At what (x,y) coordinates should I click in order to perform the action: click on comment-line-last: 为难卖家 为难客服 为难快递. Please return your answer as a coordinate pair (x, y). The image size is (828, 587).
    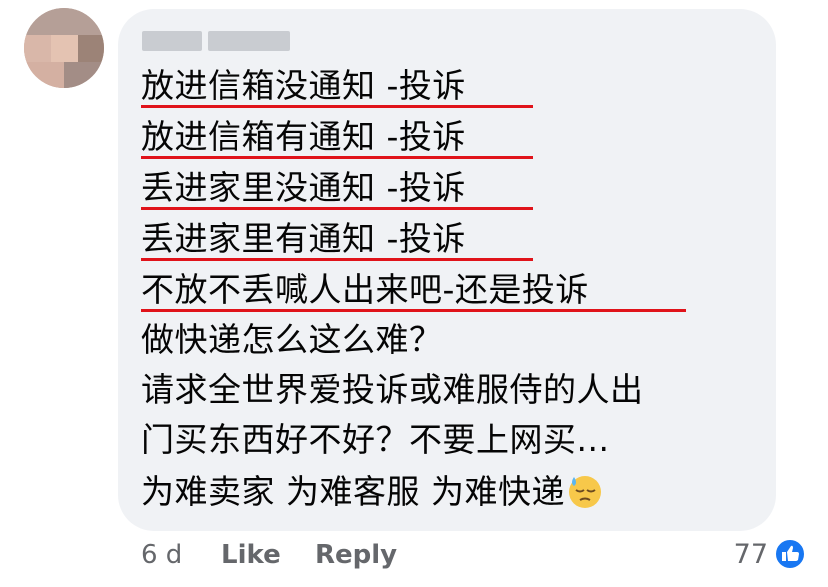
    Looking at the image, I should click on (372, 492).